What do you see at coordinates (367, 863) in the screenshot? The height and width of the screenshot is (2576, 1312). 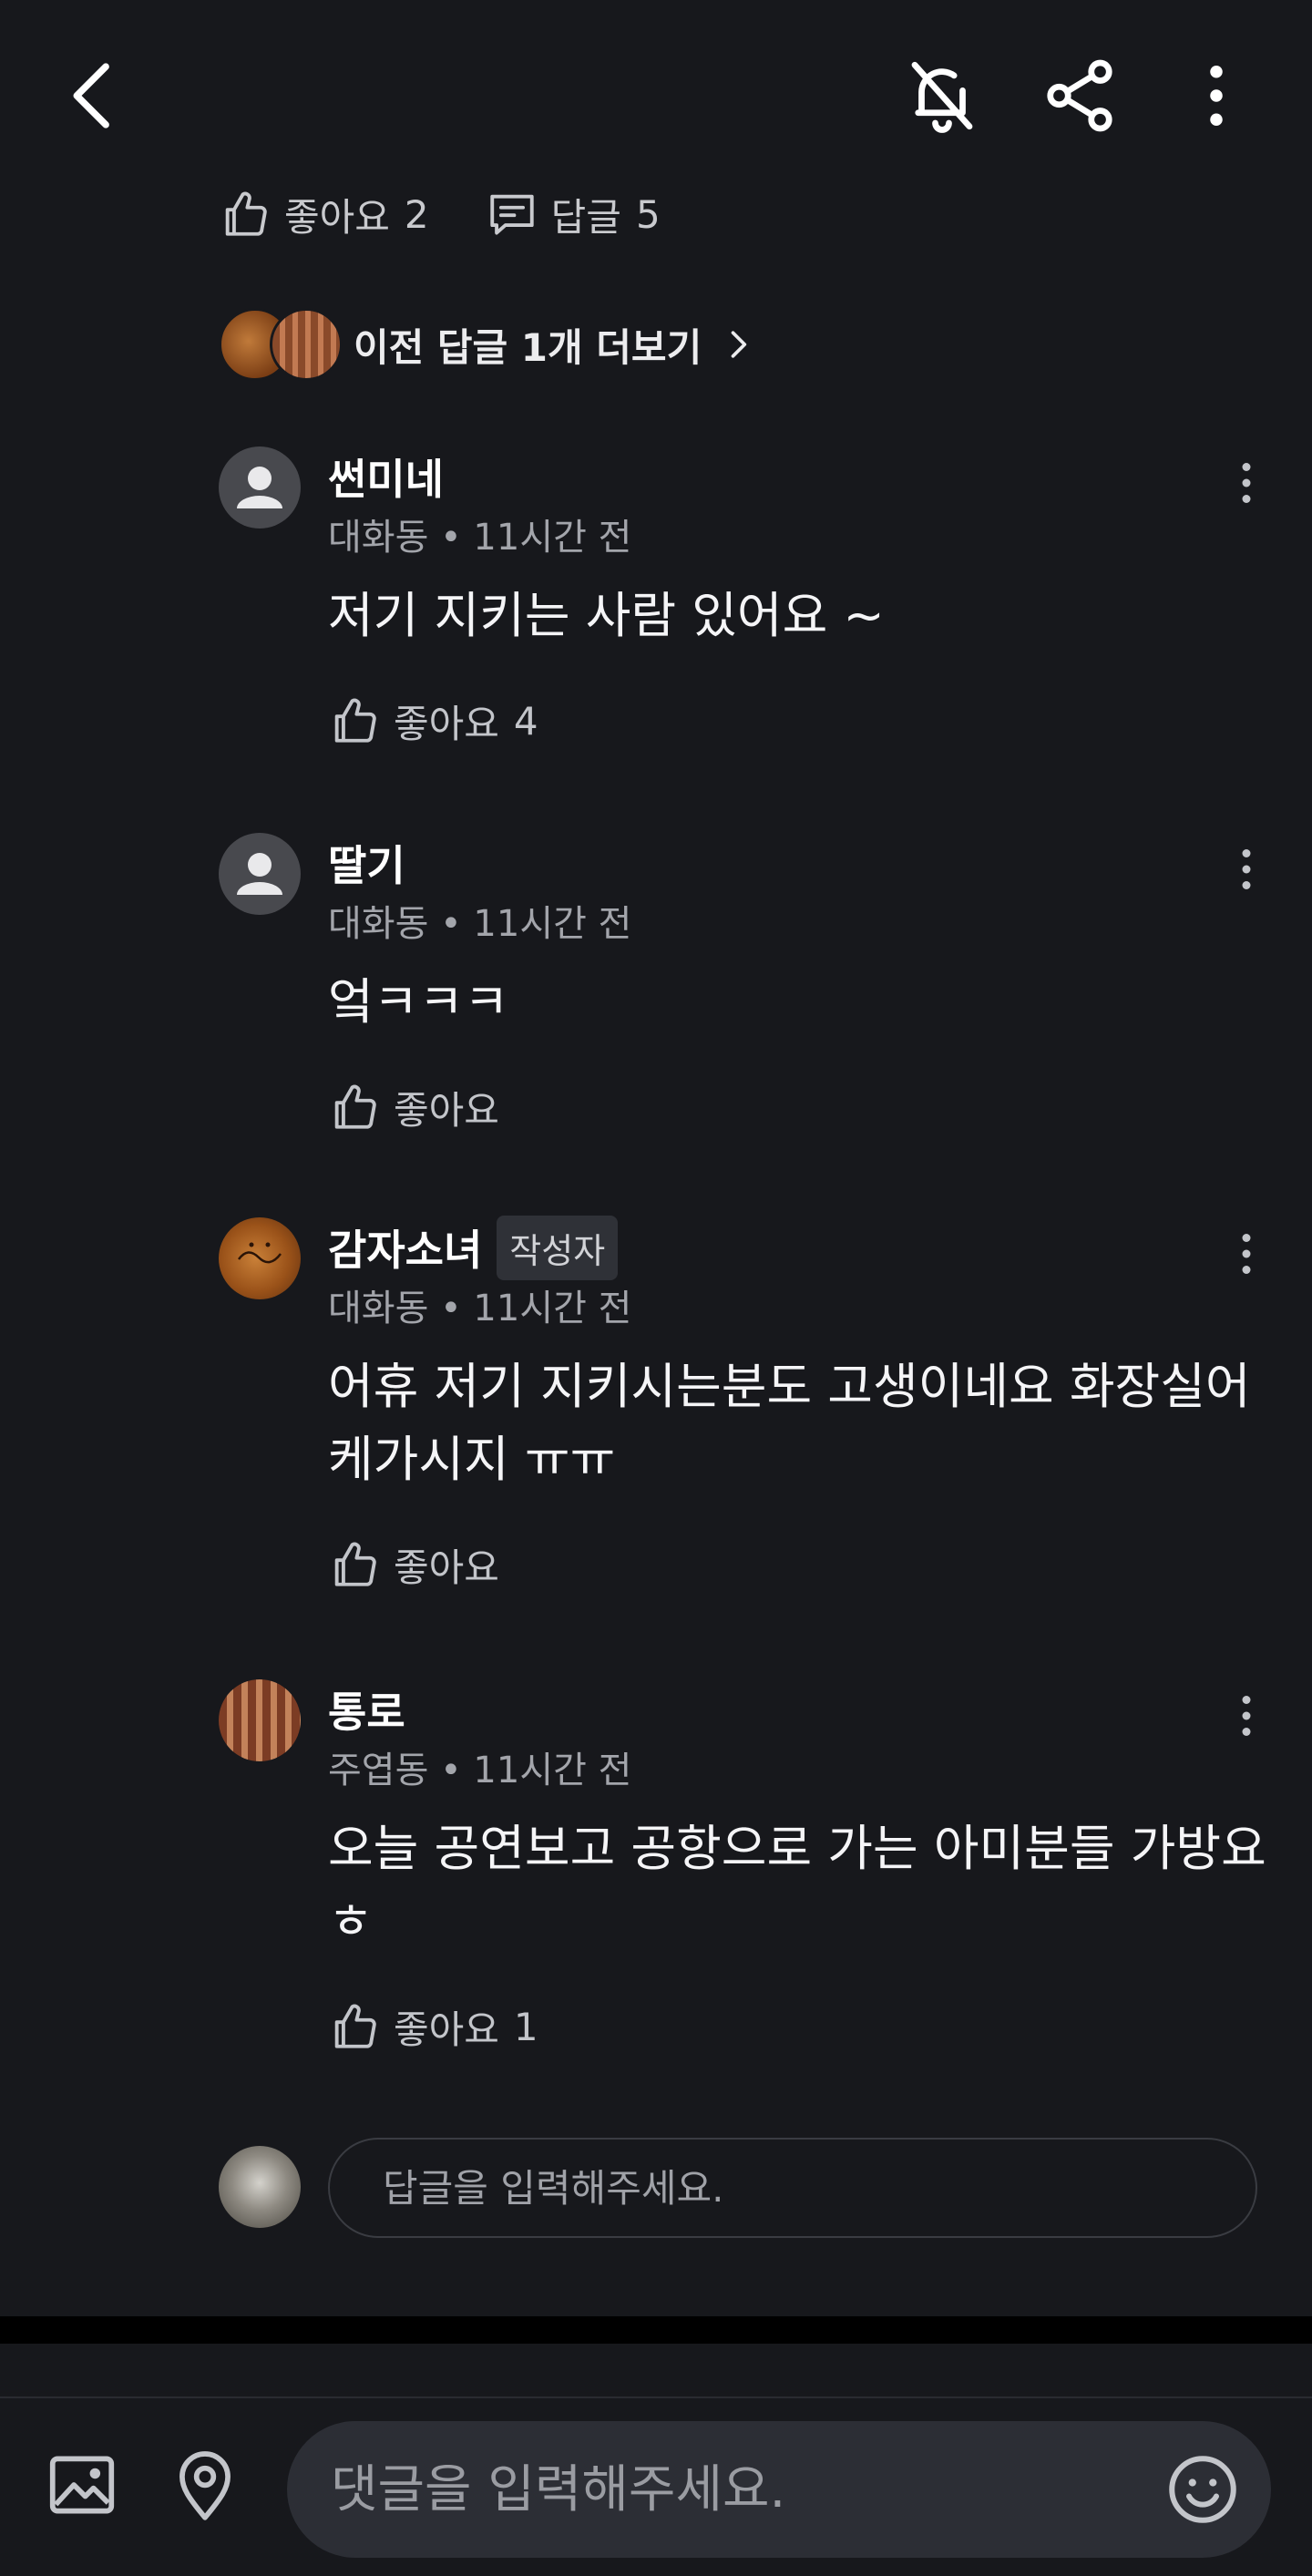 I see `comment-author: 딸기` at bounding box center [367, 863].